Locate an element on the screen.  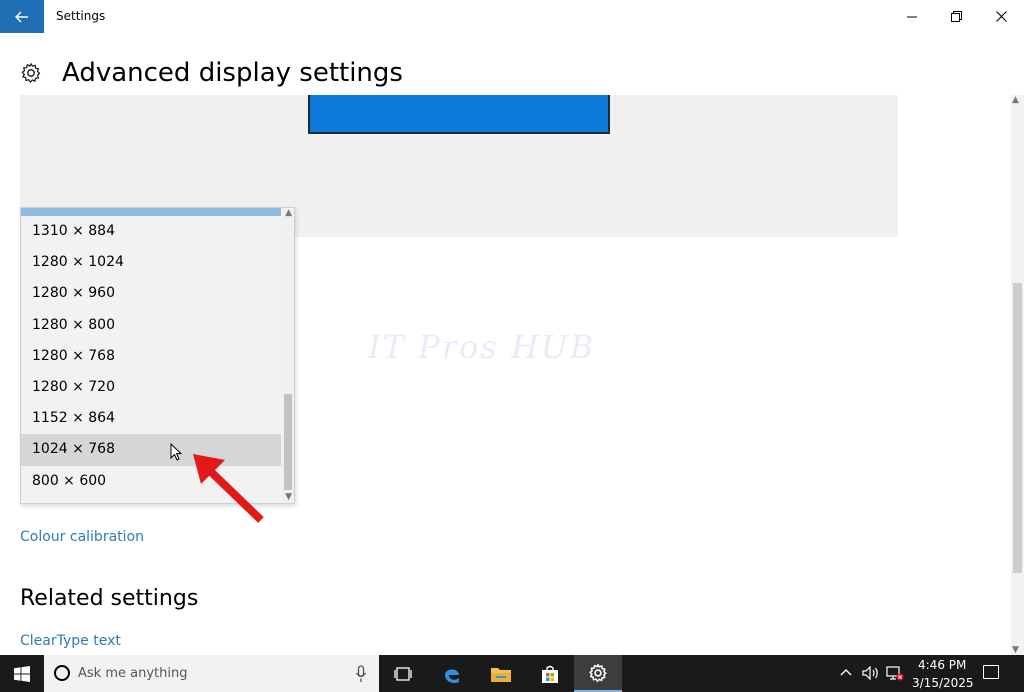
mouse-cursor-icon is located at coordinates (176, 452).